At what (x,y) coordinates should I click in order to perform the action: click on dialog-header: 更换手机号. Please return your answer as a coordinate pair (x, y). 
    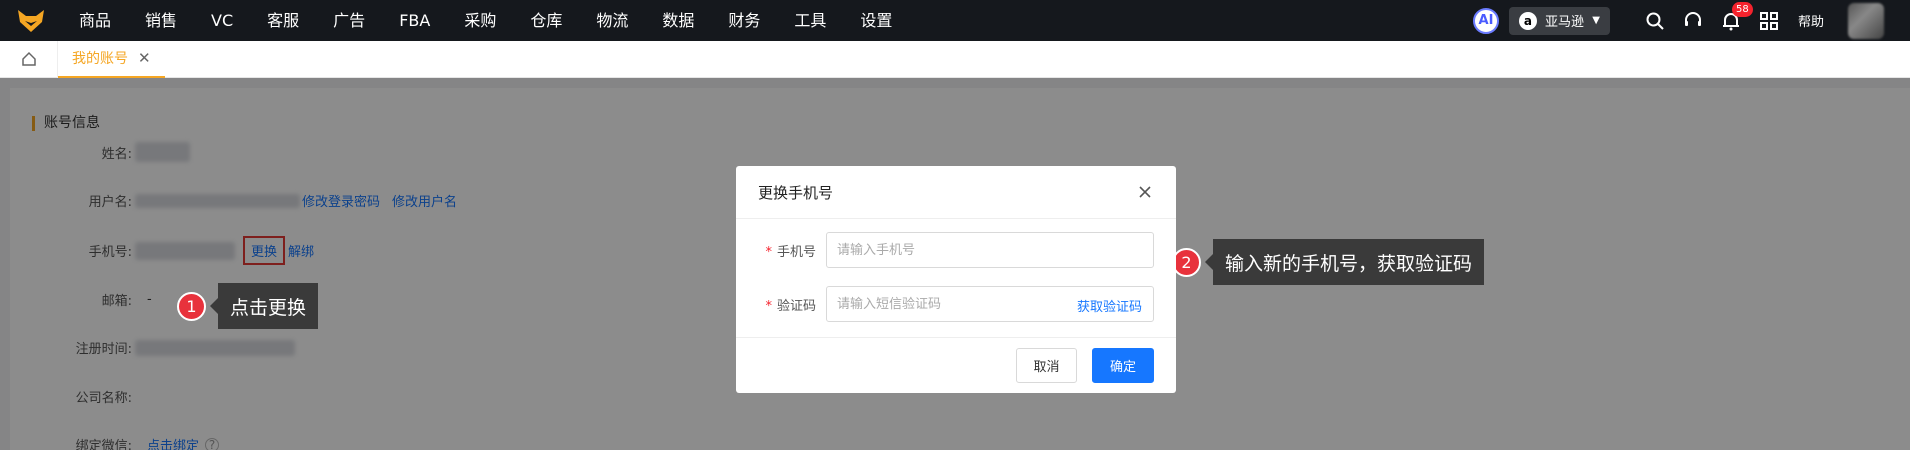
    Looking at the image, I should click on (956, 192).